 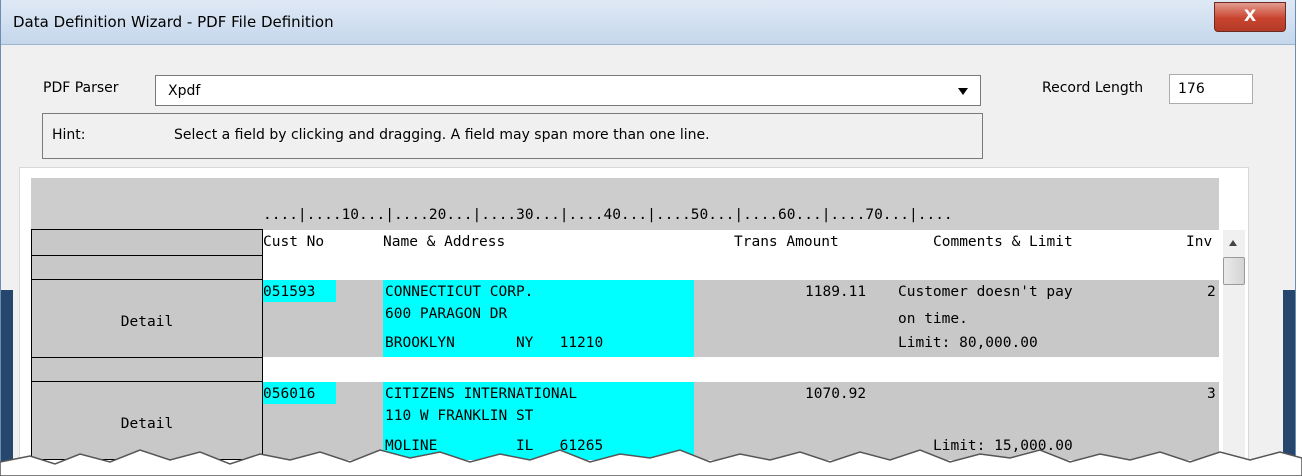 What do you see at coordinates (1199, 242) in the screenshot?
I see `column-header-inv: Inv` at bounding box center [1199, 242].